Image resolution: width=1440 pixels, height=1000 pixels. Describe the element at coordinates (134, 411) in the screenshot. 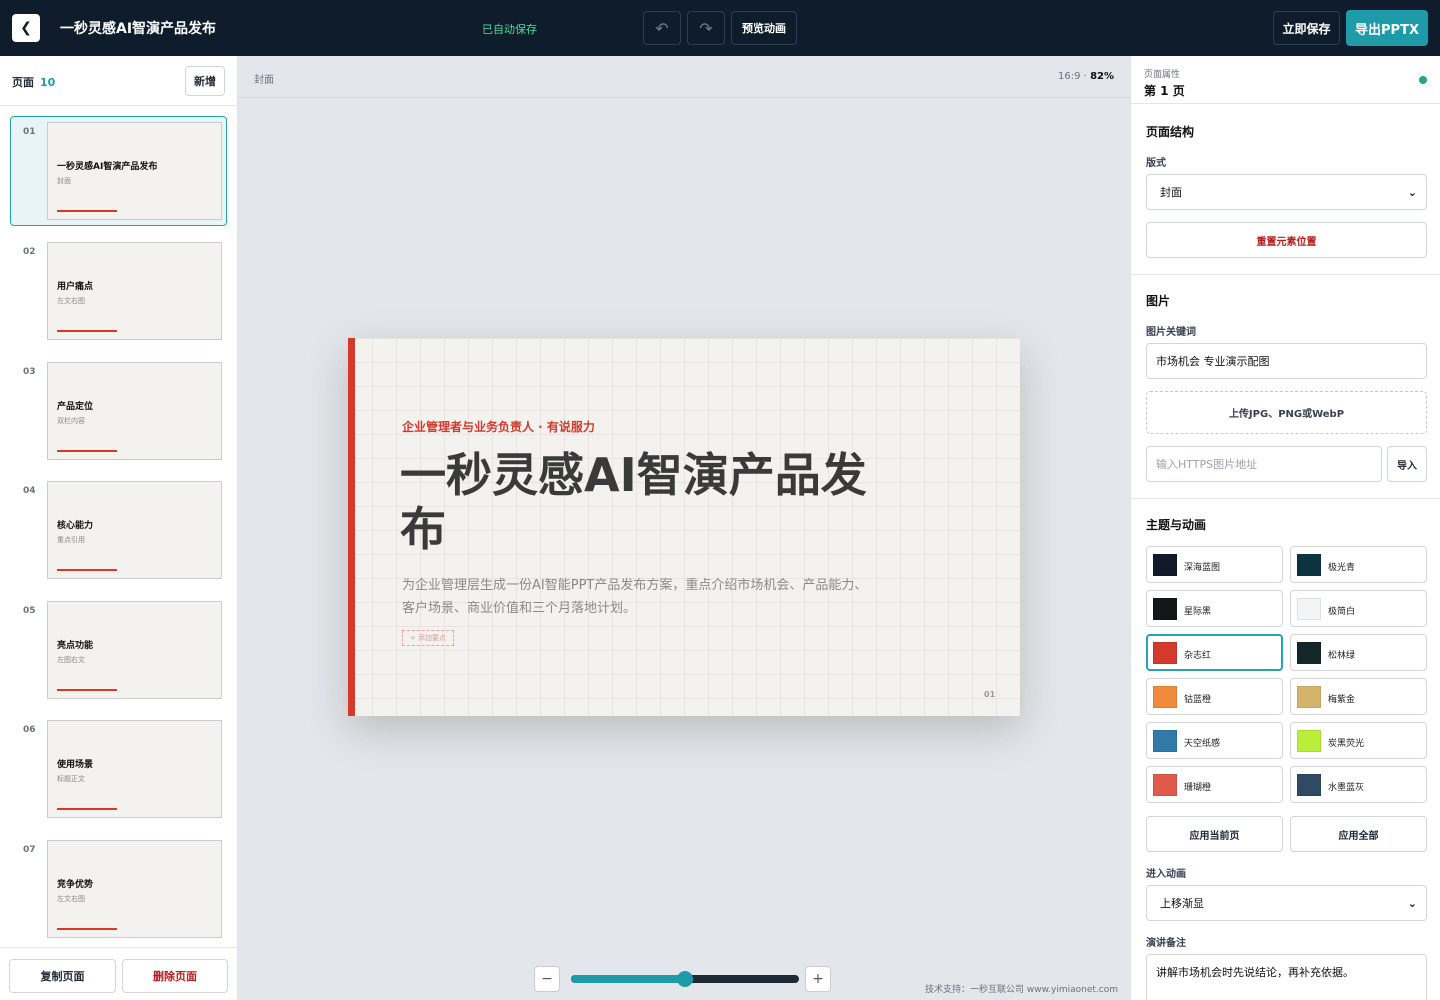

I see `page-thumb-card: 产品定位 双栏内容` at that location.